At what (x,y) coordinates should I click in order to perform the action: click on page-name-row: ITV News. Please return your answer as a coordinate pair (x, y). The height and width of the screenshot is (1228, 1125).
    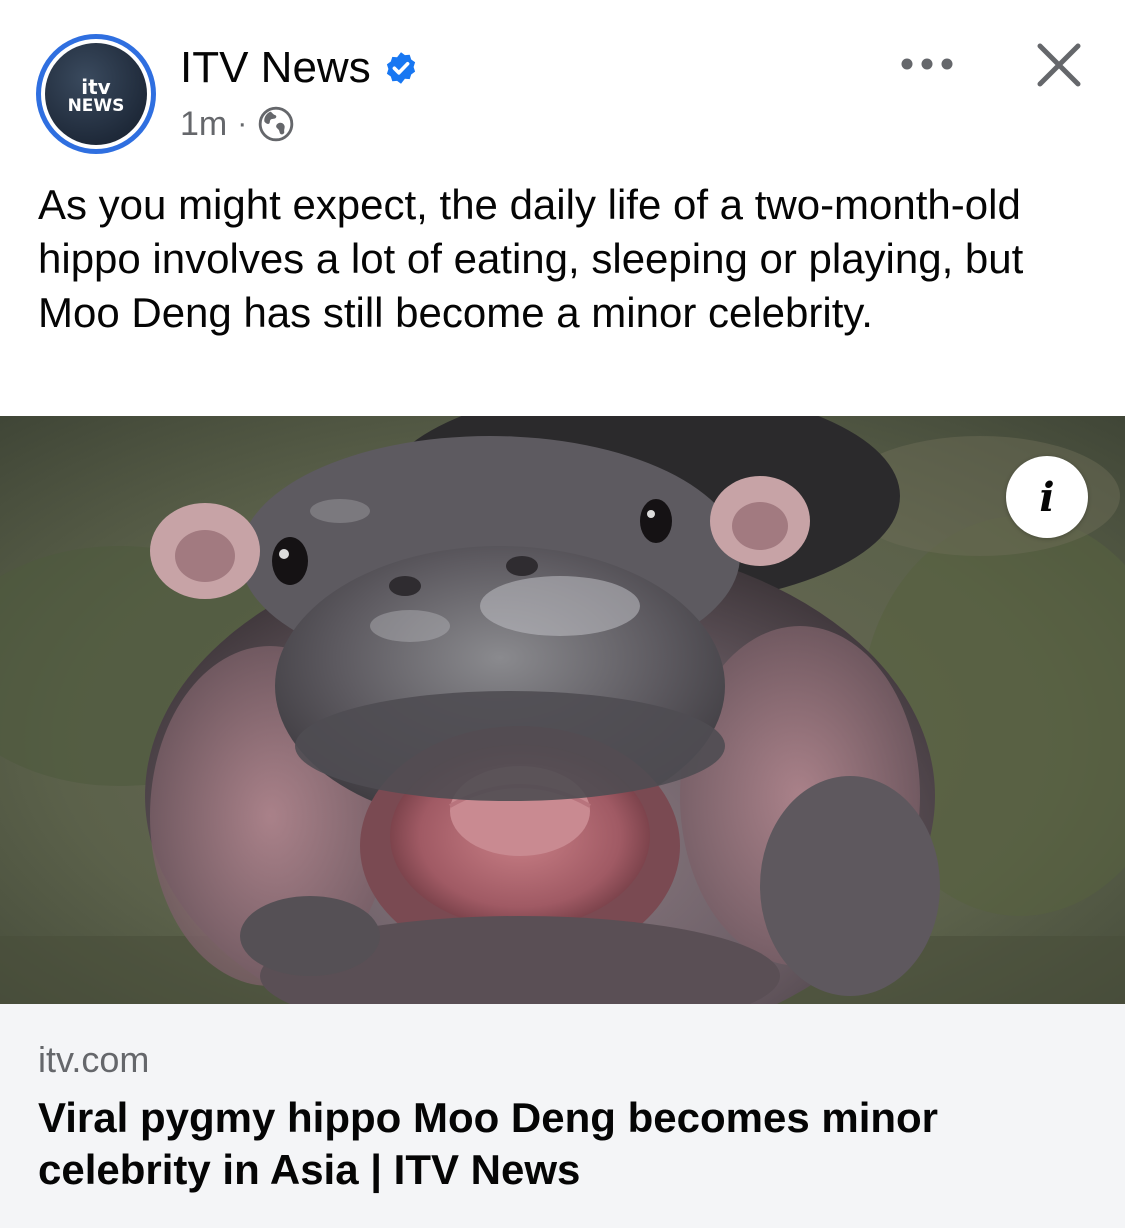
    Looking at the image, I should click on (299, 68).